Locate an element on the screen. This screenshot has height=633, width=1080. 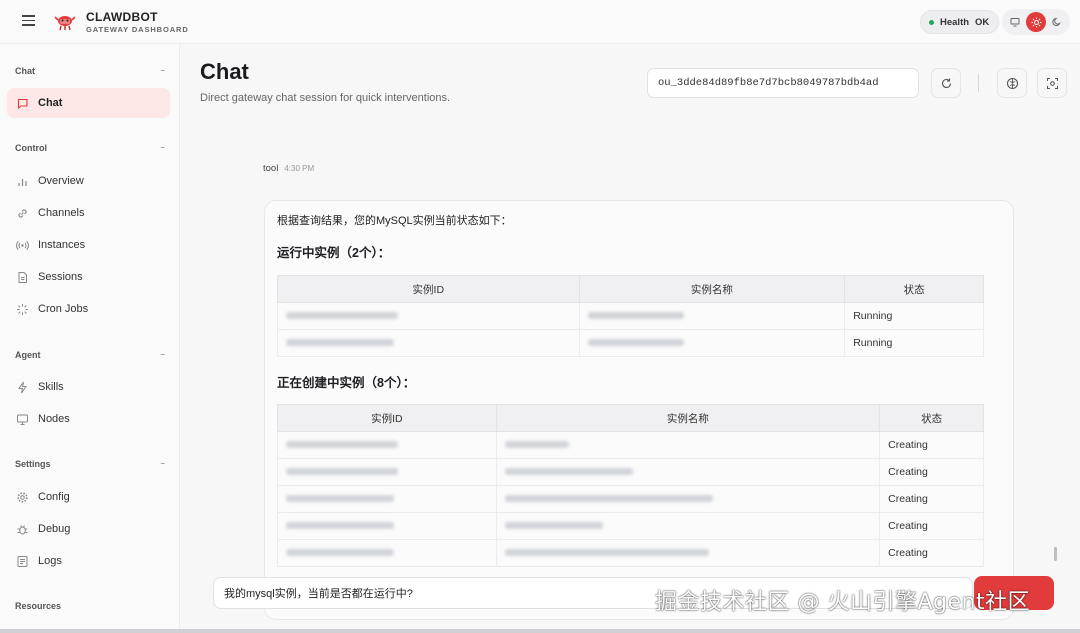
top-bar: CLAWDBOT GATEWAY DASHBOARD Health OK is located at coordinates (540, 22).